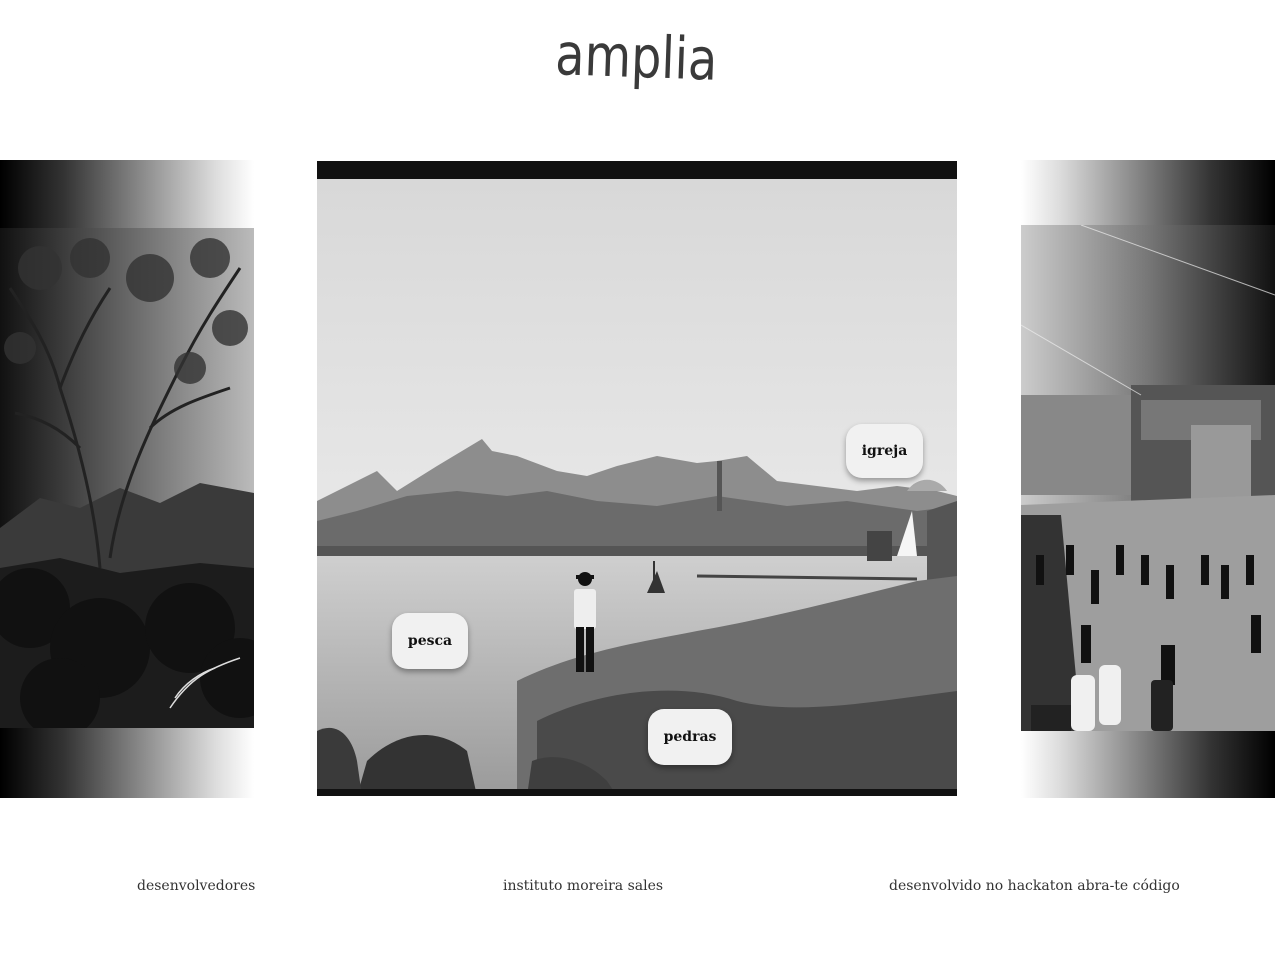 The height and width of the screenshot is (957, 1275). What do you see at coordinates (884, 451) in the screenshot?
I see `tag-igreja-button: igreja` at bounding box center [884, 451].